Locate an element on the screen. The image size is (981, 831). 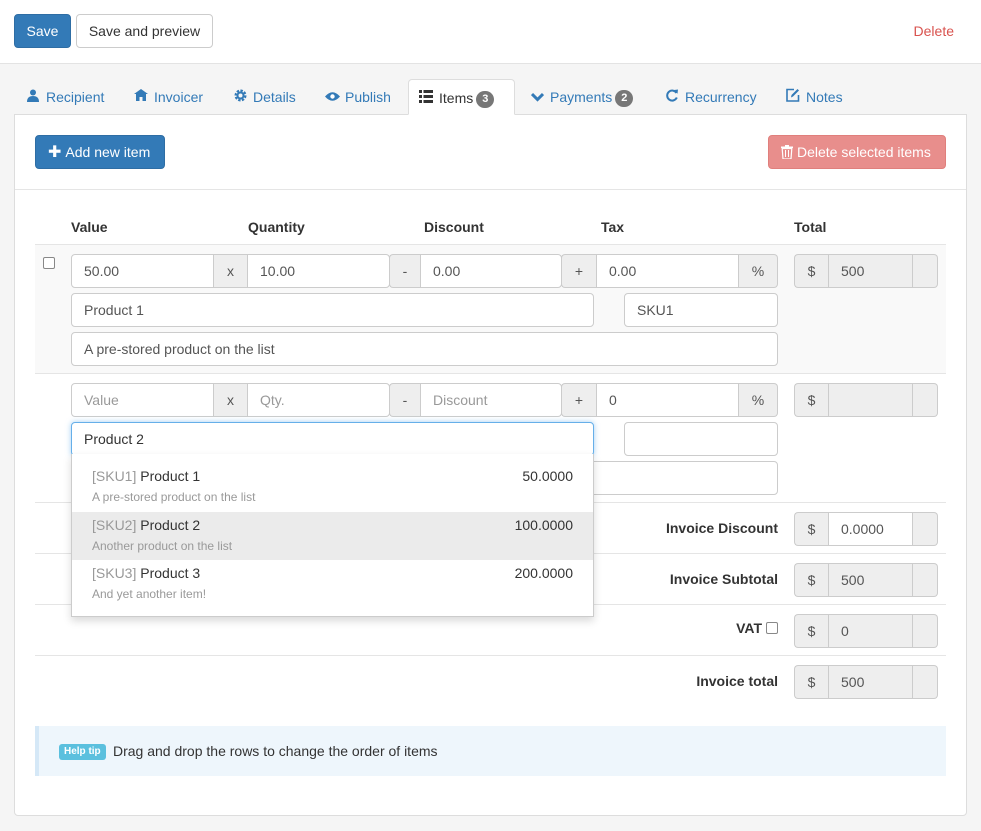
invoice-total-group: $ 500 is located at coordinates (866, 682).